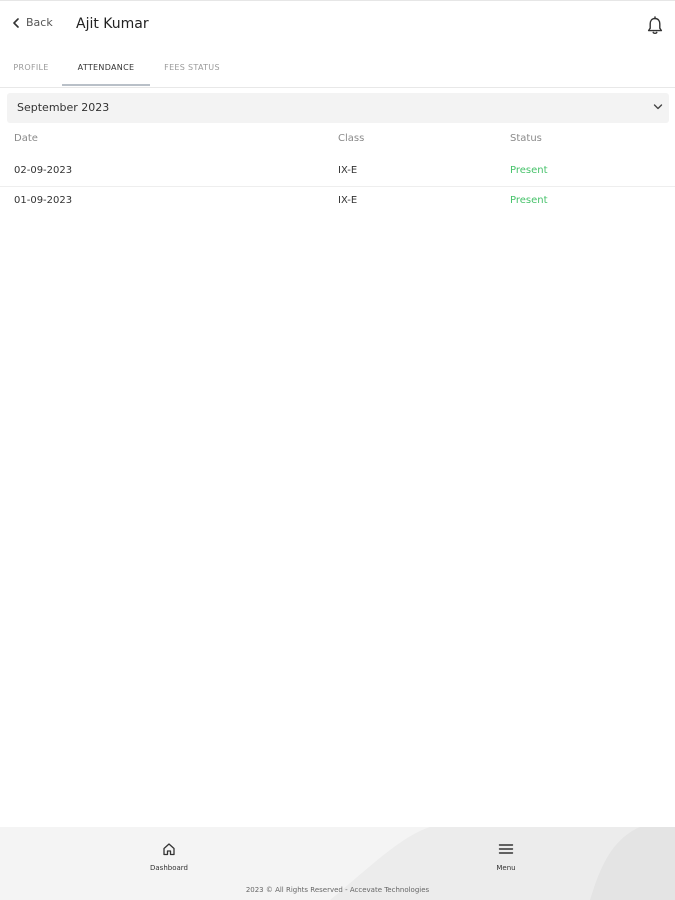 The height and width of the screenshot is (900, 675). I want to click on table-row: 01-09-2023 IX-E Present, so click(337, 201).